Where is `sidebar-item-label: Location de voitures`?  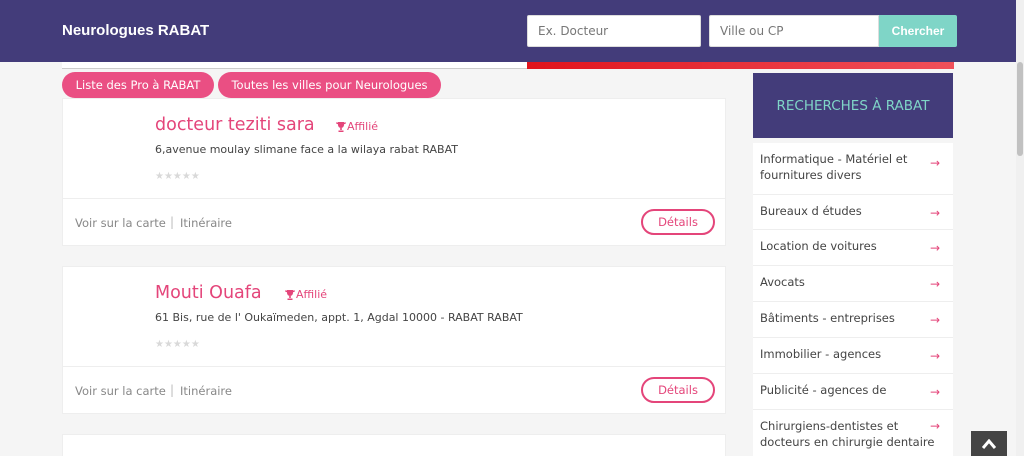
sidebar-item-label: Location de voitures is located at coordinates (818, 246).